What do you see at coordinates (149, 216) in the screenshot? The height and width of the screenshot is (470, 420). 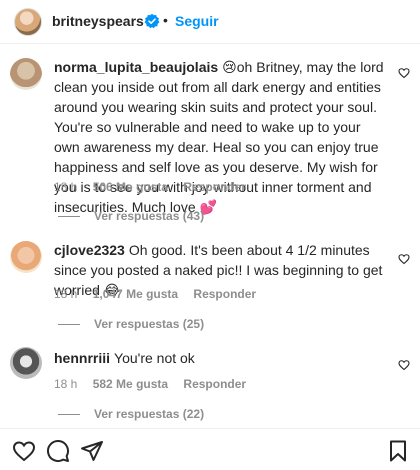 I see `view-replies-label: Ver respuestas (43)` at bounding box center [149, 216].